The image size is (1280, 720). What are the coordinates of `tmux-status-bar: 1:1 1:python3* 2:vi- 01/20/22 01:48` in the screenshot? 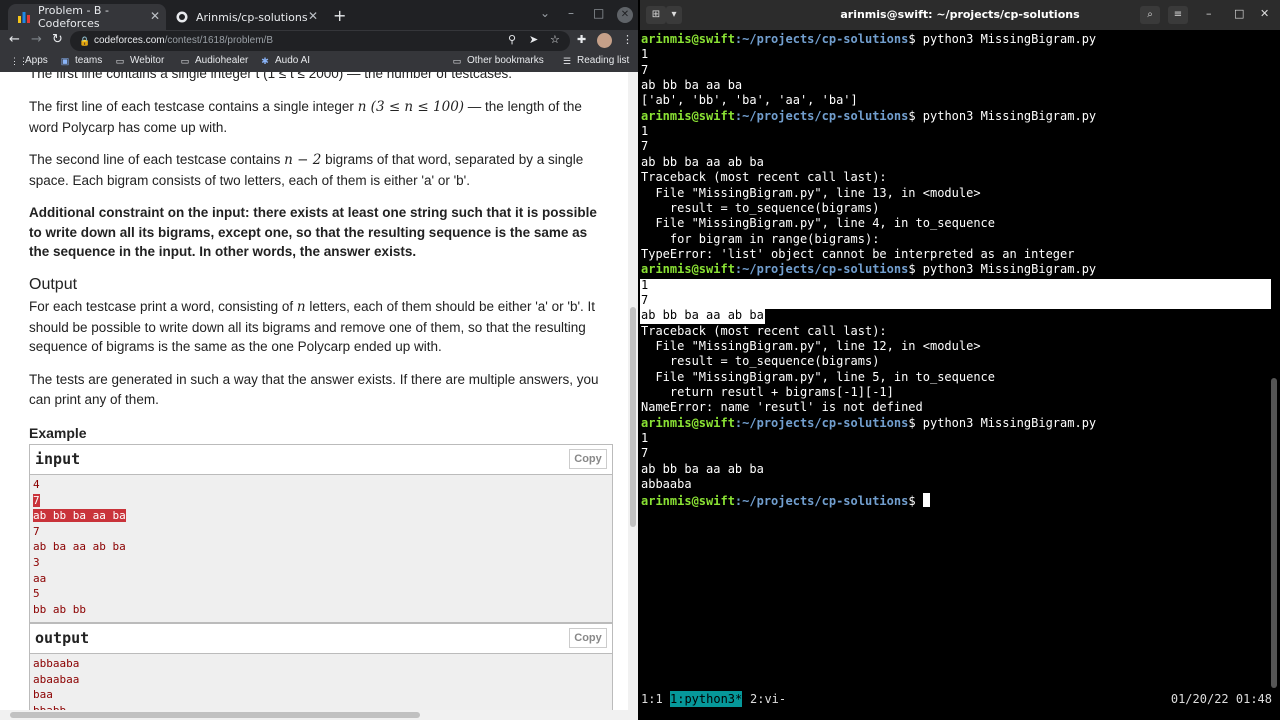 It's located at (960, 699).